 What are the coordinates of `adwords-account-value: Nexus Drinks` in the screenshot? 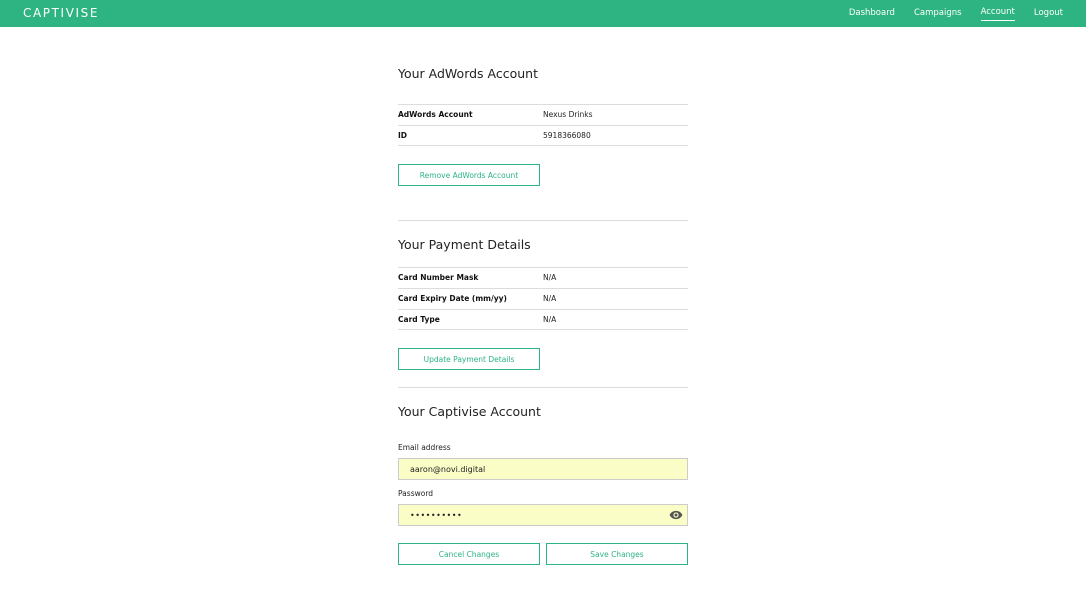 It's located at (568, 114).